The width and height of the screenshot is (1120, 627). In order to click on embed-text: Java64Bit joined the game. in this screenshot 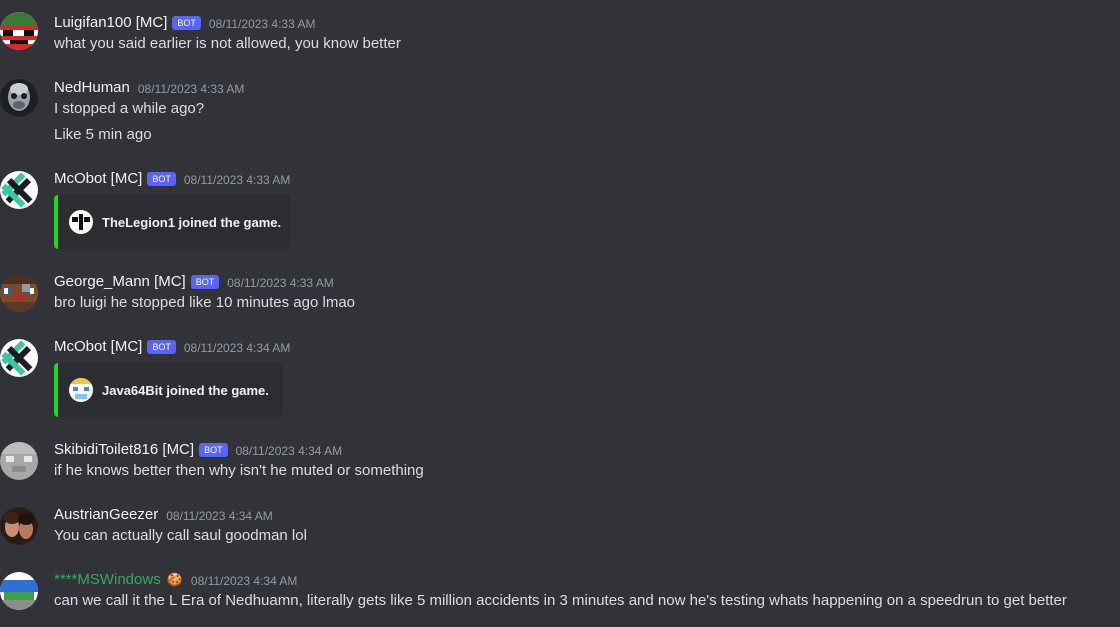, I will do `click(185, 390)`.